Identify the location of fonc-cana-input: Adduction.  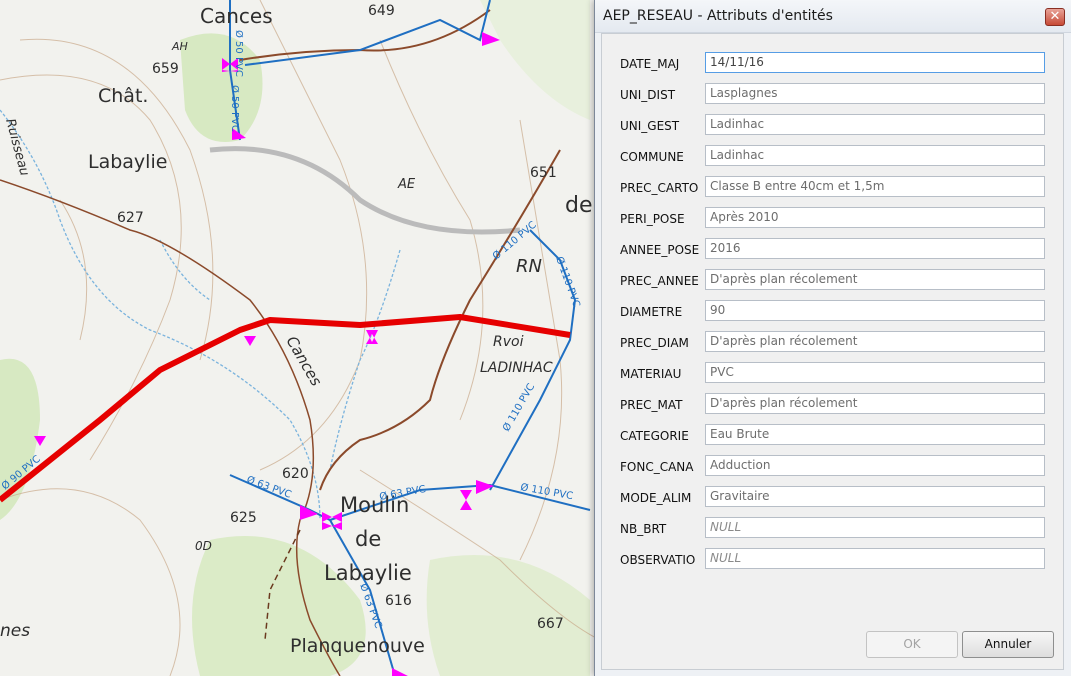
(875, 465).